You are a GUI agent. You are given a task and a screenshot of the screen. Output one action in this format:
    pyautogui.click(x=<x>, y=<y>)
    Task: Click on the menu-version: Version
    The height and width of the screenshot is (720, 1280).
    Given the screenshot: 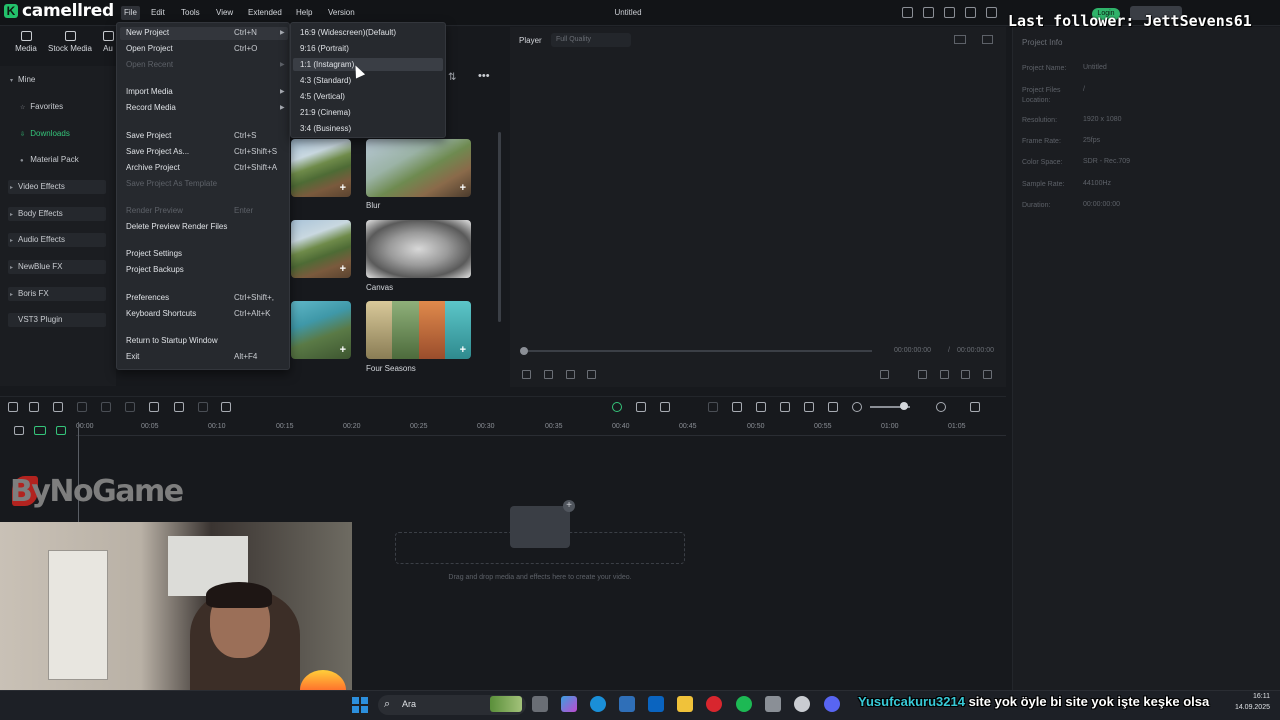 What is the action you would take?
    pyautogui.click(x=341, y=13)
    